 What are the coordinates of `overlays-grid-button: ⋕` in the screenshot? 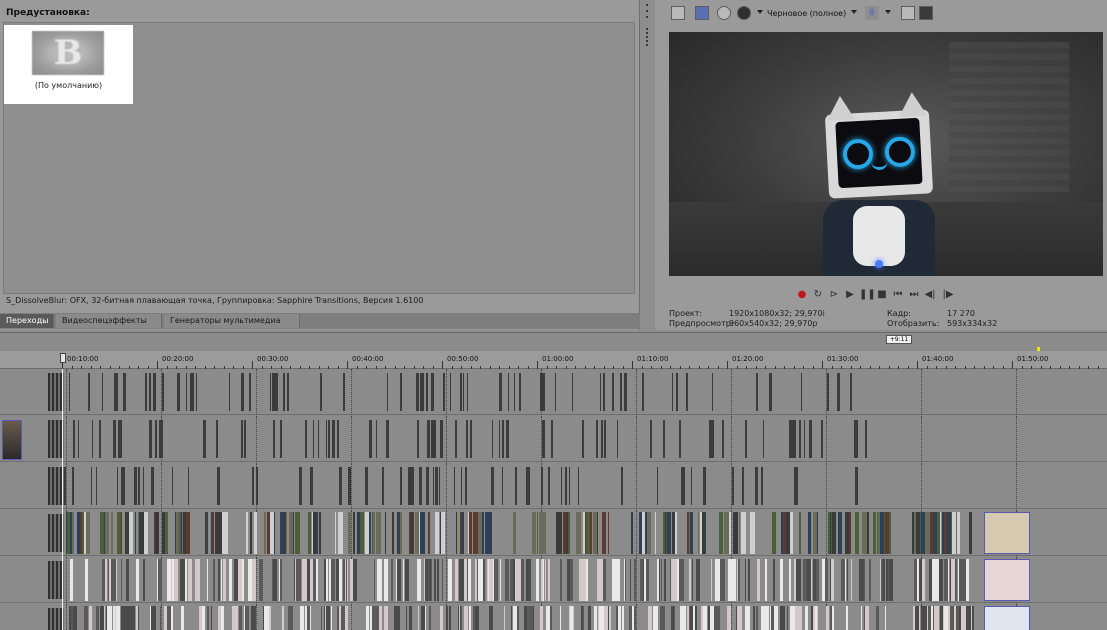 It's located at (872, 13).